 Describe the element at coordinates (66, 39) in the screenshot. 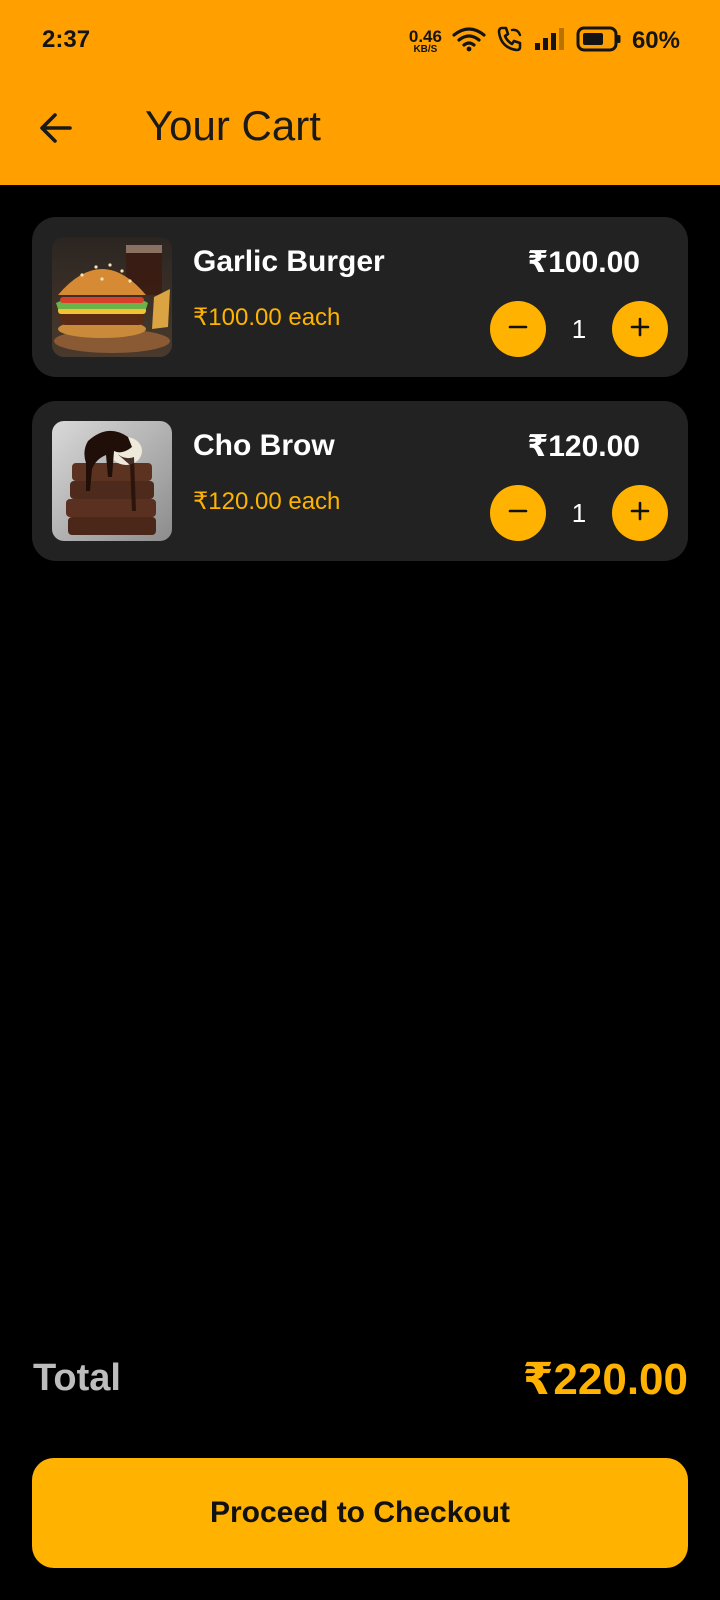

I see `status-time: 2:37` at that location.